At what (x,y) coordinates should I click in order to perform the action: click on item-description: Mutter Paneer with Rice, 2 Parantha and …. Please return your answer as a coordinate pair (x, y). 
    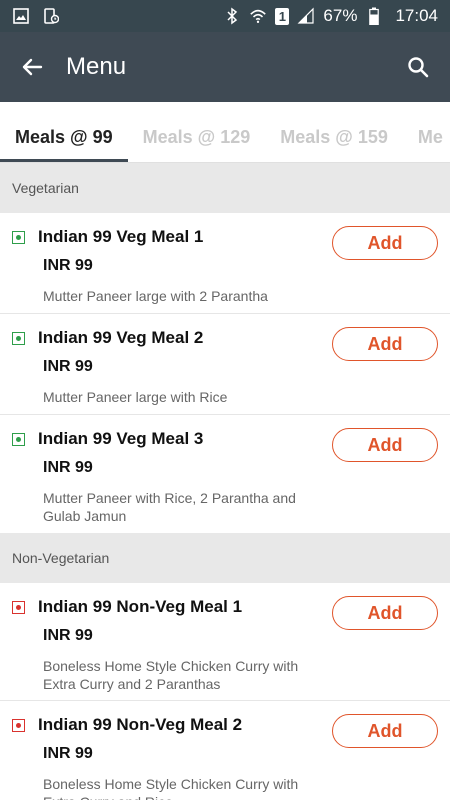
    Looking at the image, I should click on (169, 507).